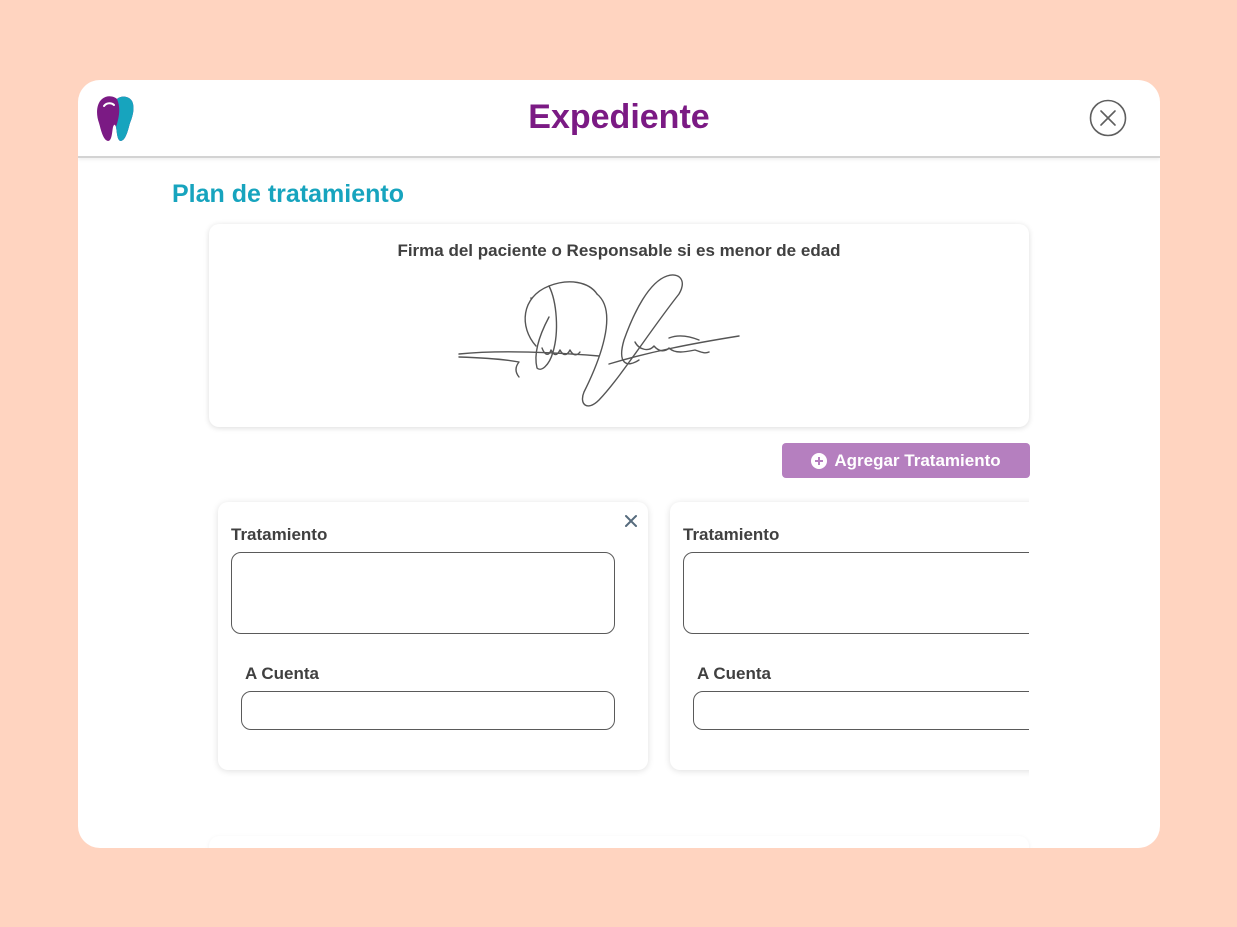 This screenshot has width=1237, height=927. I want to click on plus-circle-icon, so click(819, 460).